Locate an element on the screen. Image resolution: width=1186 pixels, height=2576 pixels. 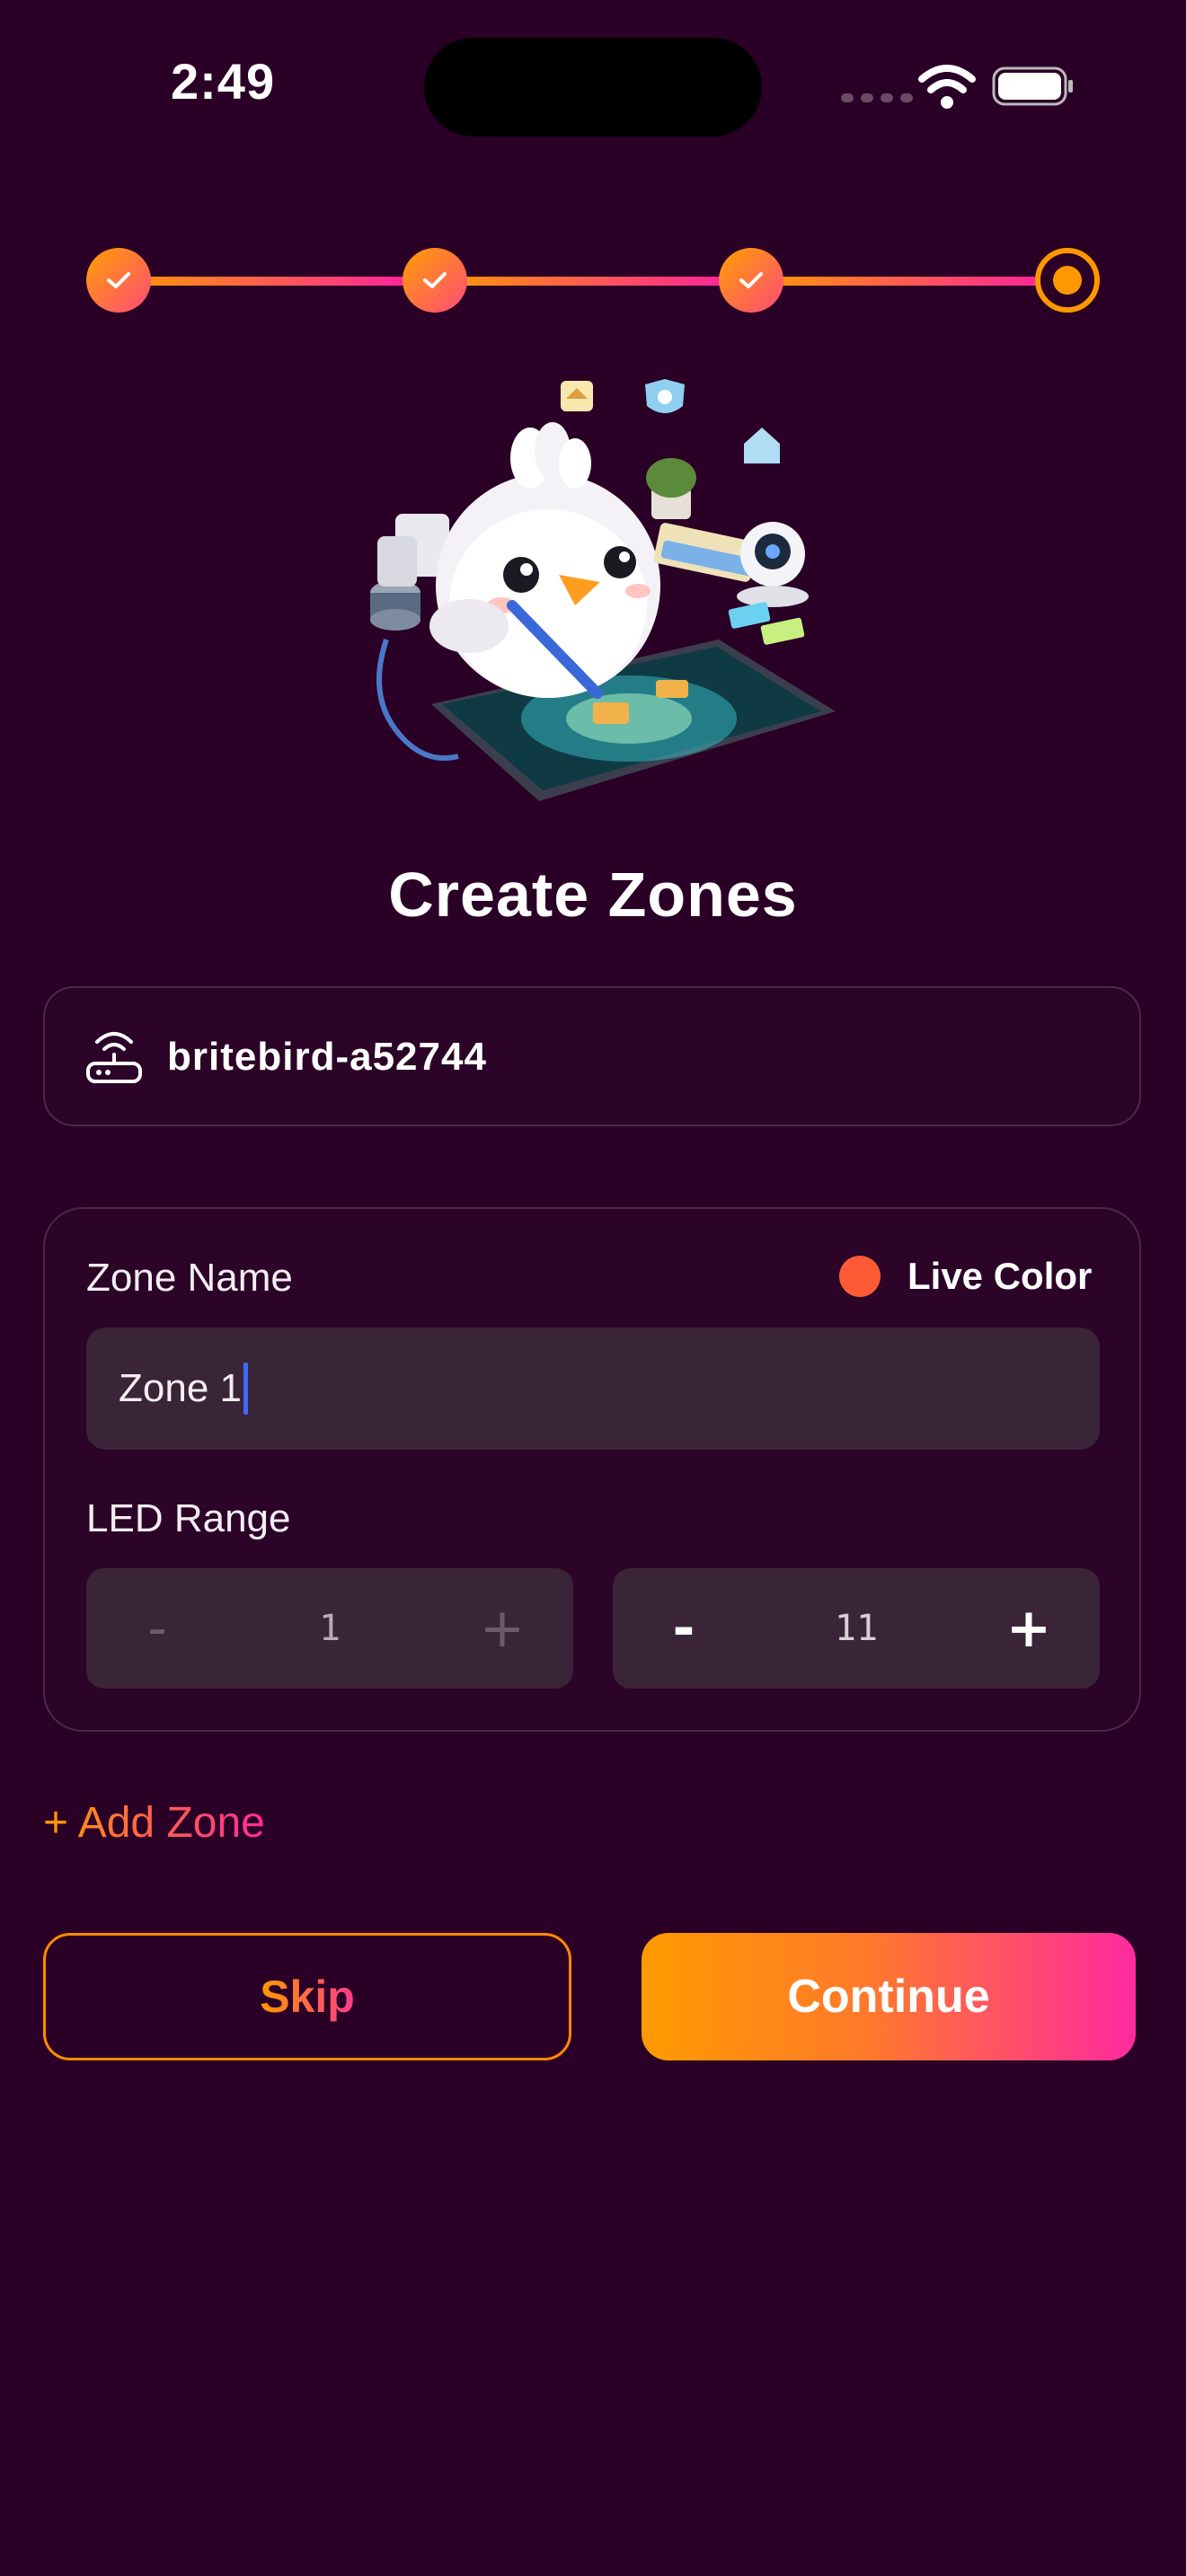
step-1-complete is located at coordinates (118, 280).